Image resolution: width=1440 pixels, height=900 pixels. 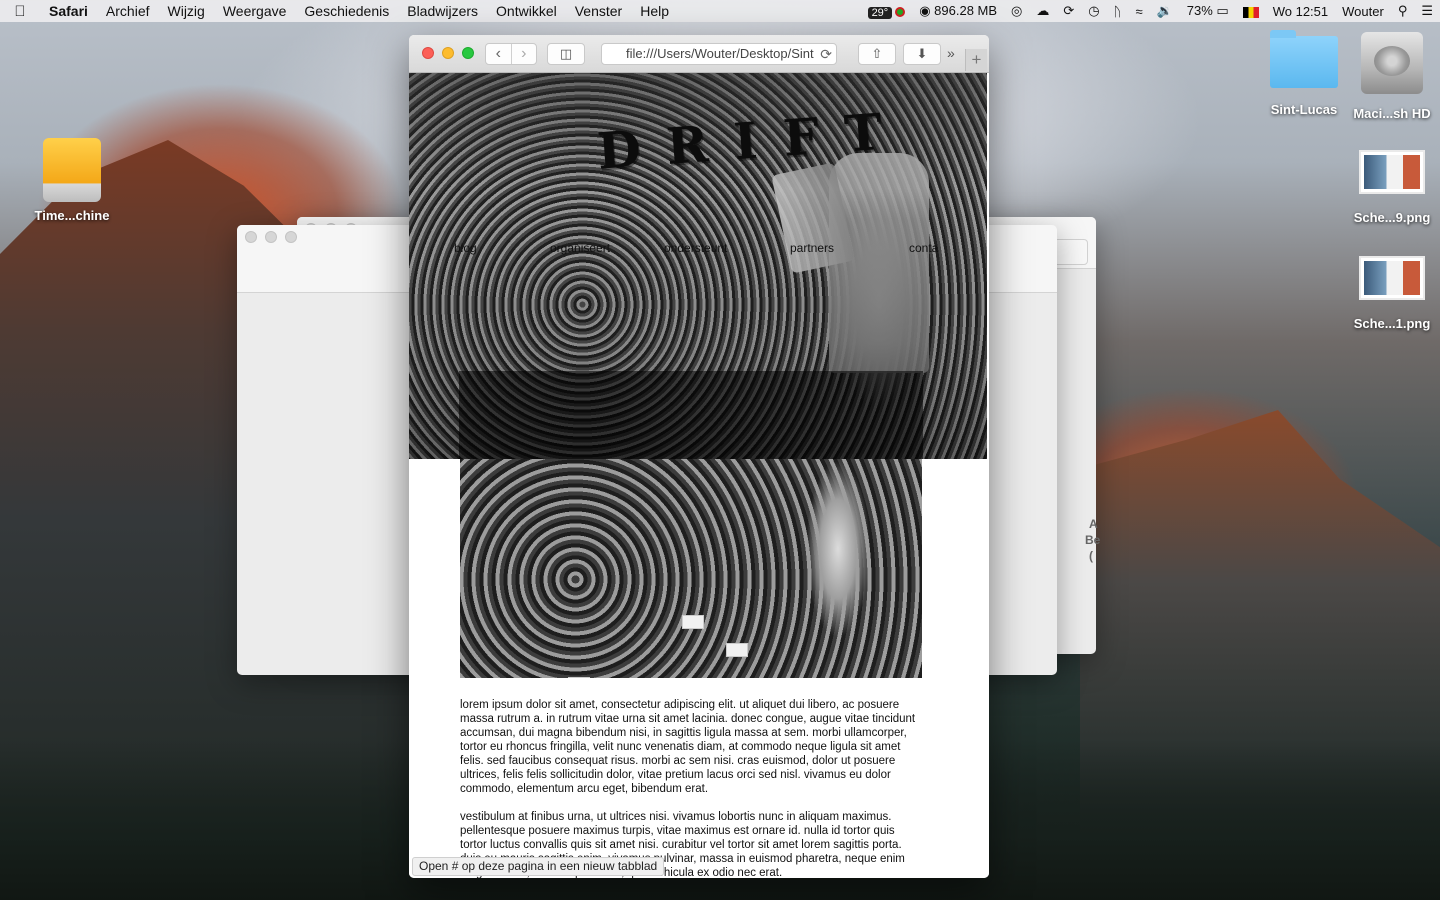 What do you see at coordinates (1068, 11) in the screenshot?
I see `sync-icon: ⟳` at bounding box center [1068, 11].